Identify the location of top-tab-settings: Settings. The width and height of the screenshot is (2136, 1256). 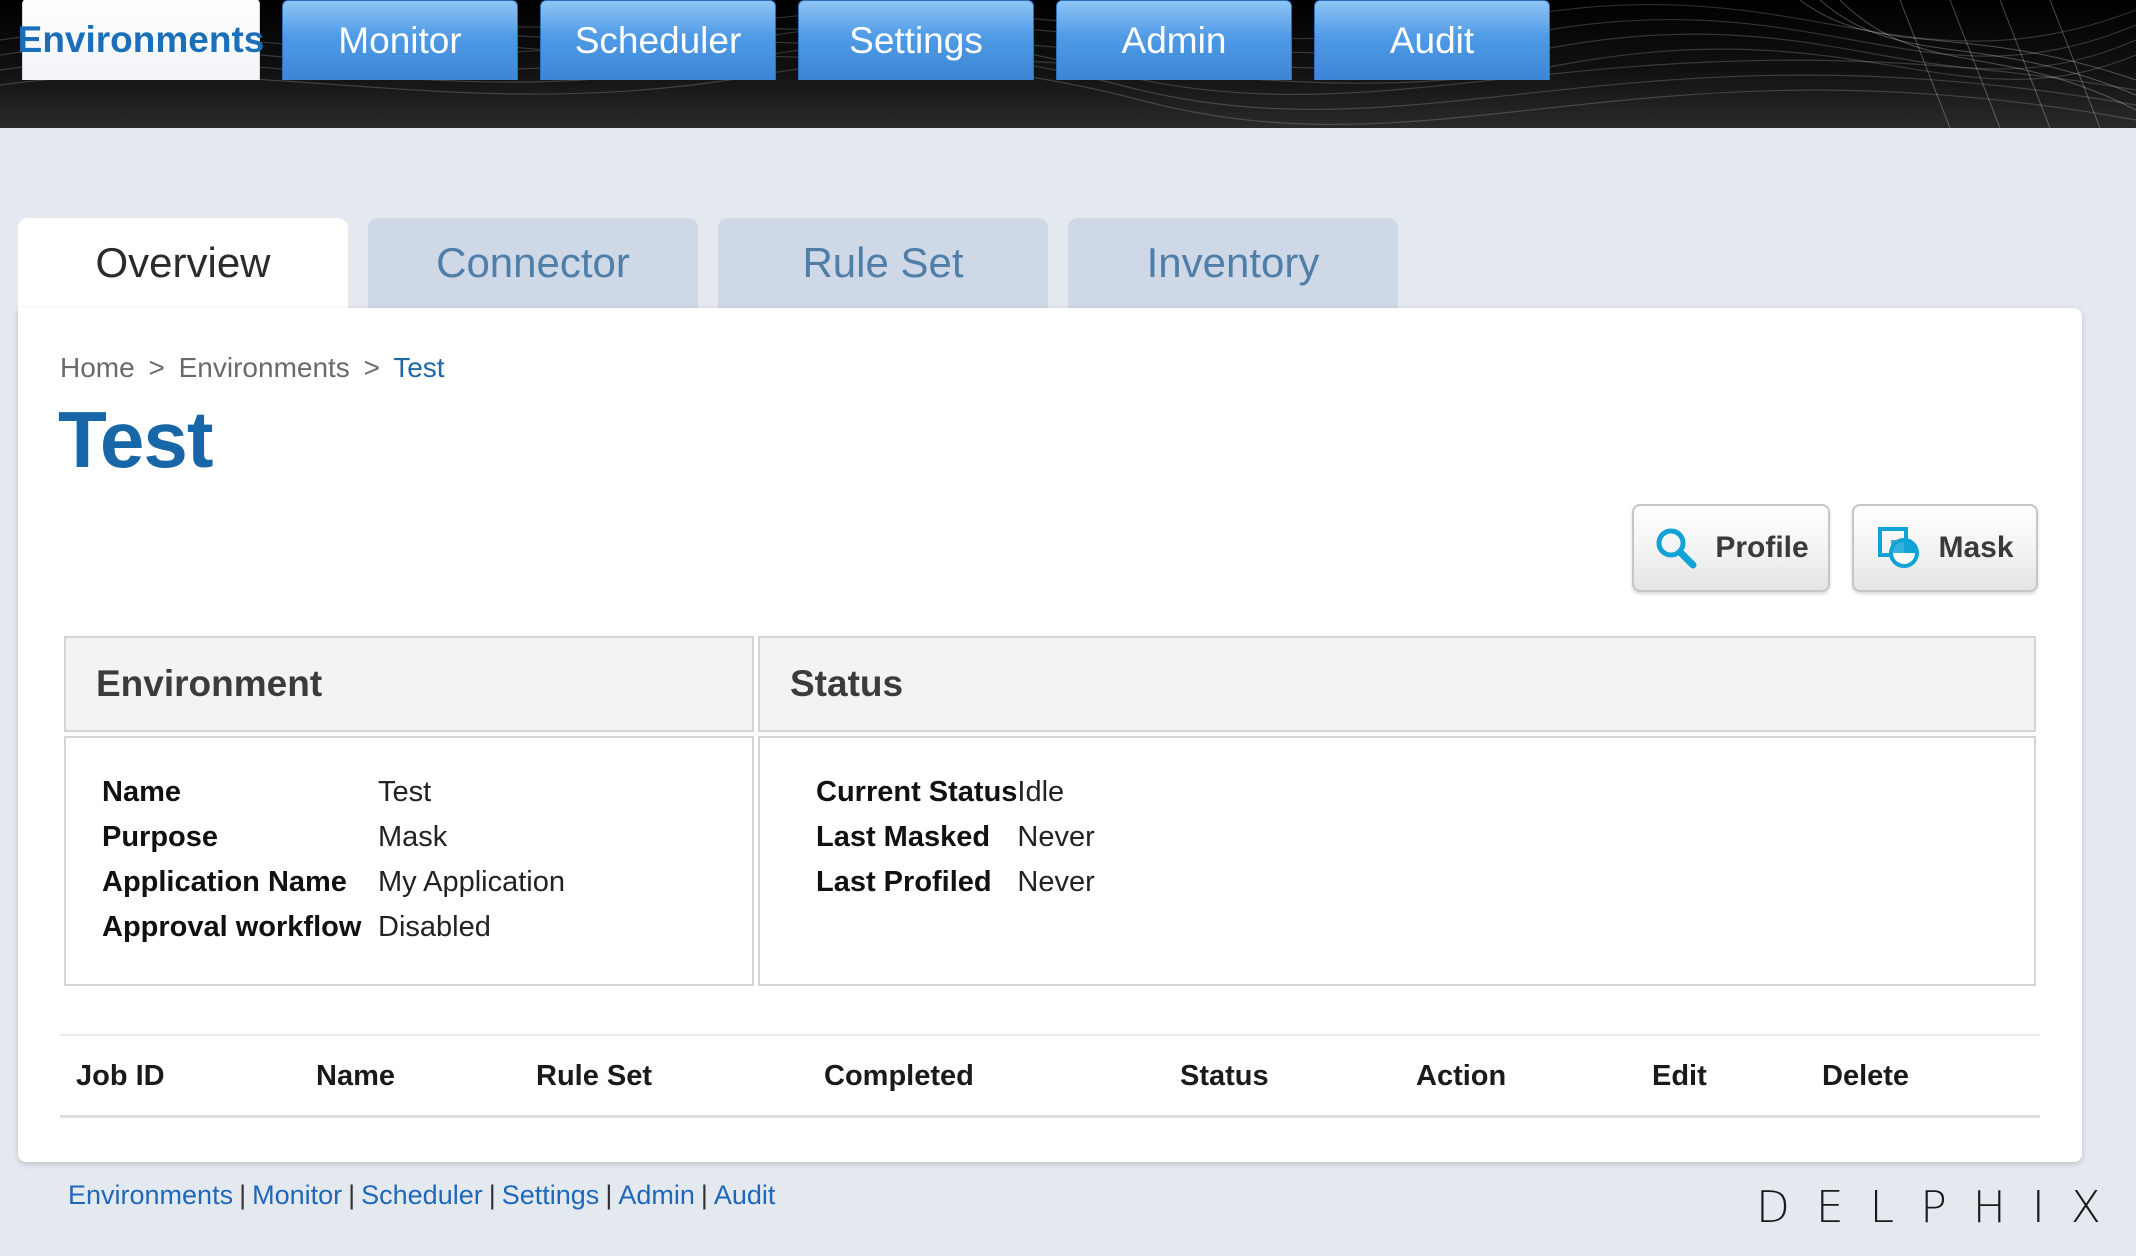
(916, 40).